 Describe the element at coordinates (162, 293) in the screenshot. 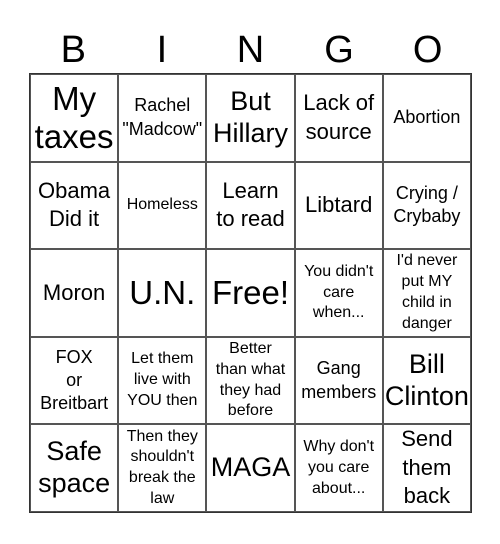

I see `bingo-cell: U.N.` at that location.